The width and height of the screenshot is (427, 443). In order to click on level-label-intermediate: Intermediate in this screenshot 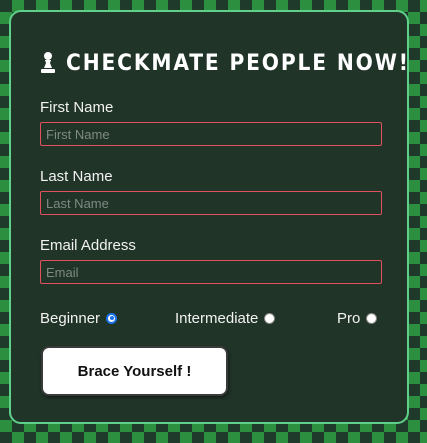, I will do `click(217, 318)`.